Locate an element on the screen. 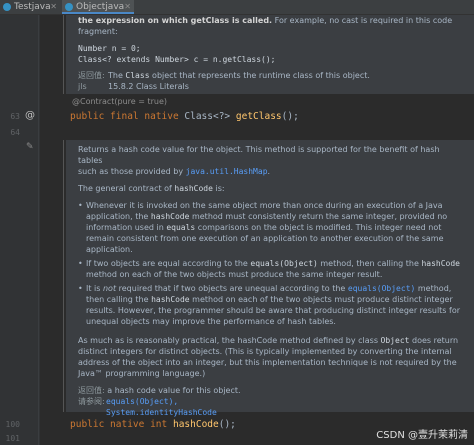  code-line-hashcode: public native int hashCode(); is located at coordinates (153, 424).